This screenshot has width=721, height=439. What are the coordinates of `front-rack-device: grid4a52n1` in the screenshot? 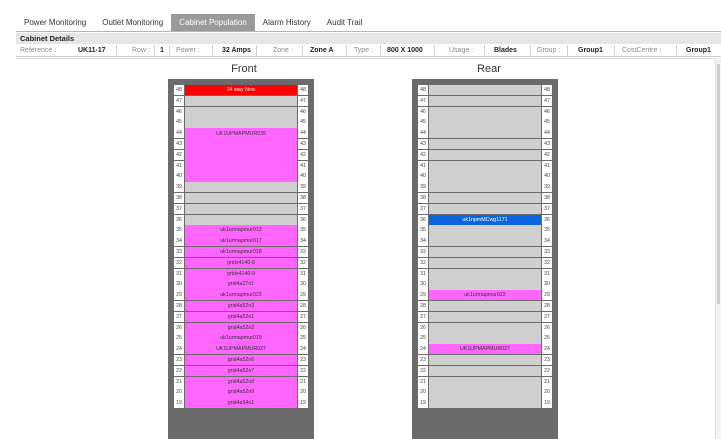 It's located at (241, 317).